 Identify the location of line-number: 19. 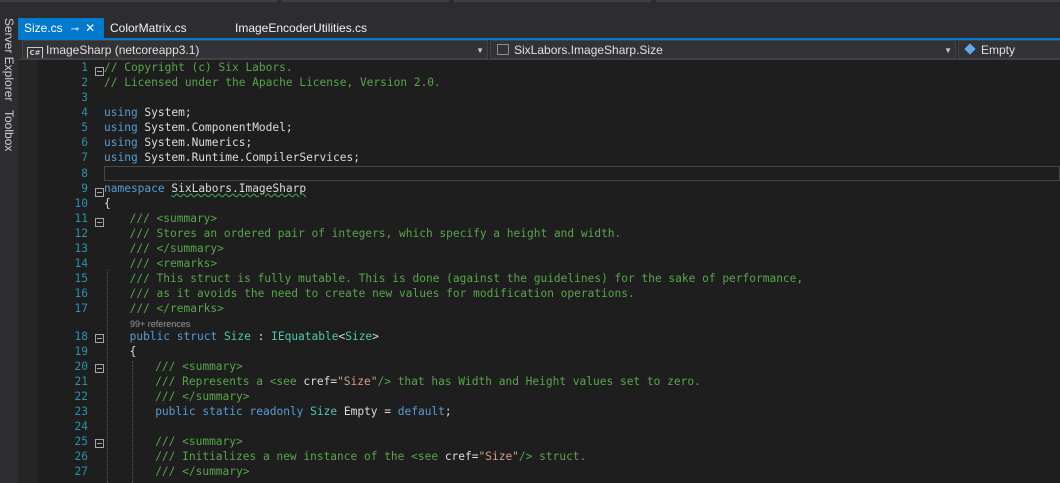
(81, 351).